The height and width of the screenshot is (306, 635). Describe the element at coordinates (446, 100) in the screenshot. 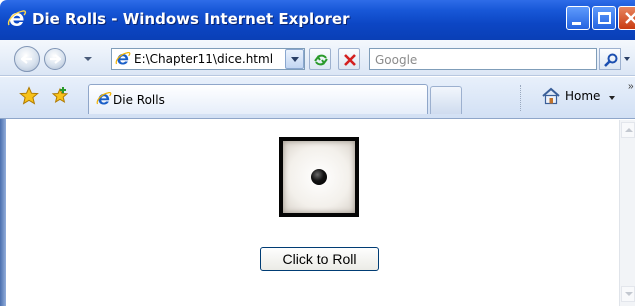

I see `new-tab-button` at that location.